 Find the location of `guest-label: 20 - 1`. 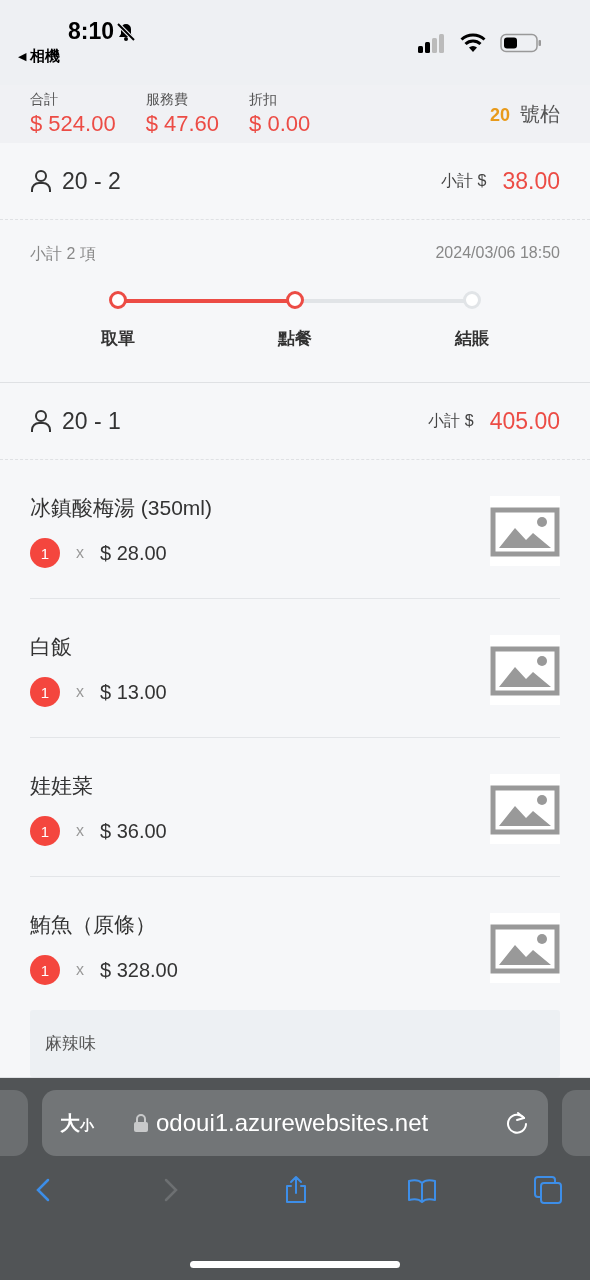

guest-label: 20 - 1 is located at coordinates (92, 421).